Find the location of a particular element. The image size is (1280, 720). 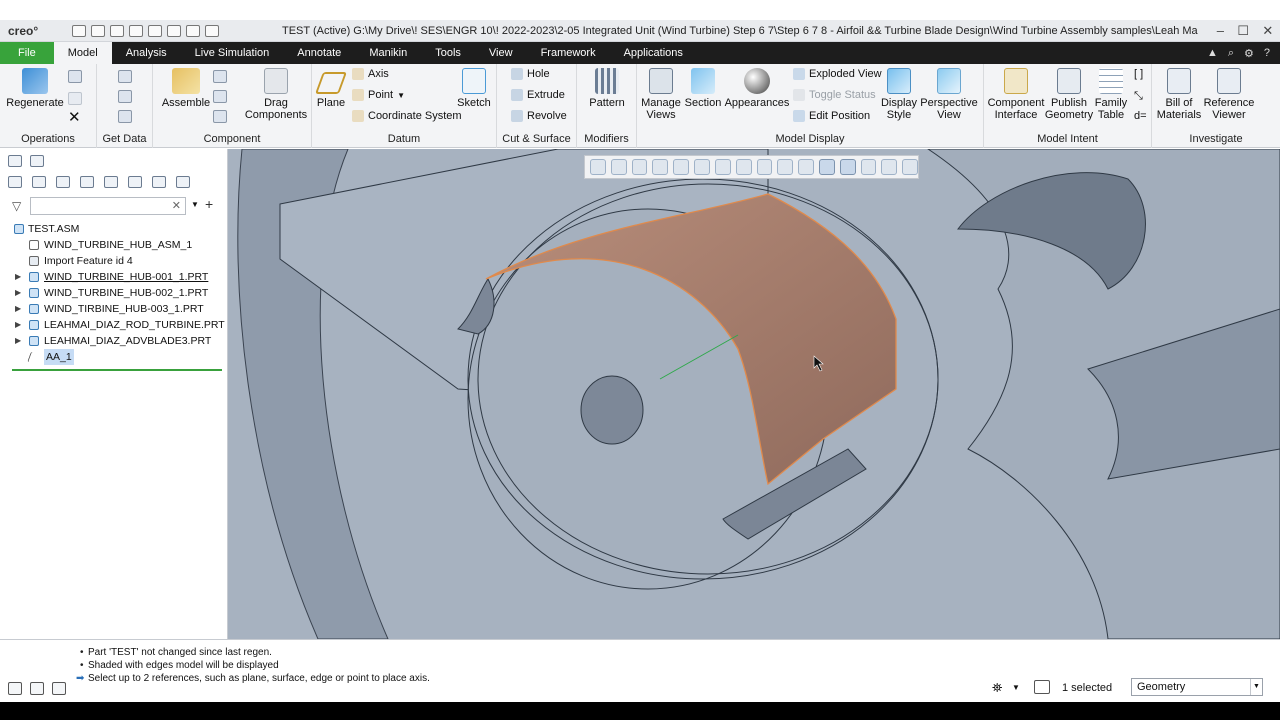

tab-model: Model is located at coordinates (82, 53).